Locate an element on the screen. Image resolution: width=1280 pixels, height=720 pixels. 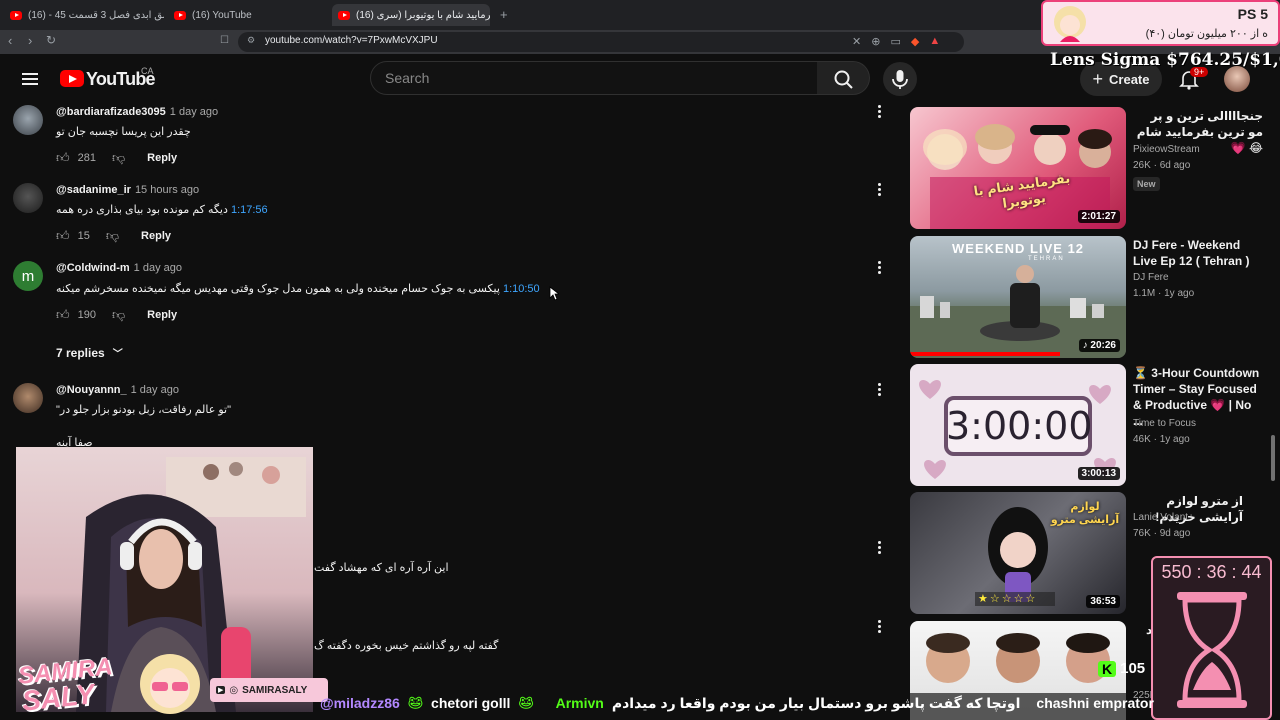
zoom-icon: ⊕ is located at coordinates (875, 41).